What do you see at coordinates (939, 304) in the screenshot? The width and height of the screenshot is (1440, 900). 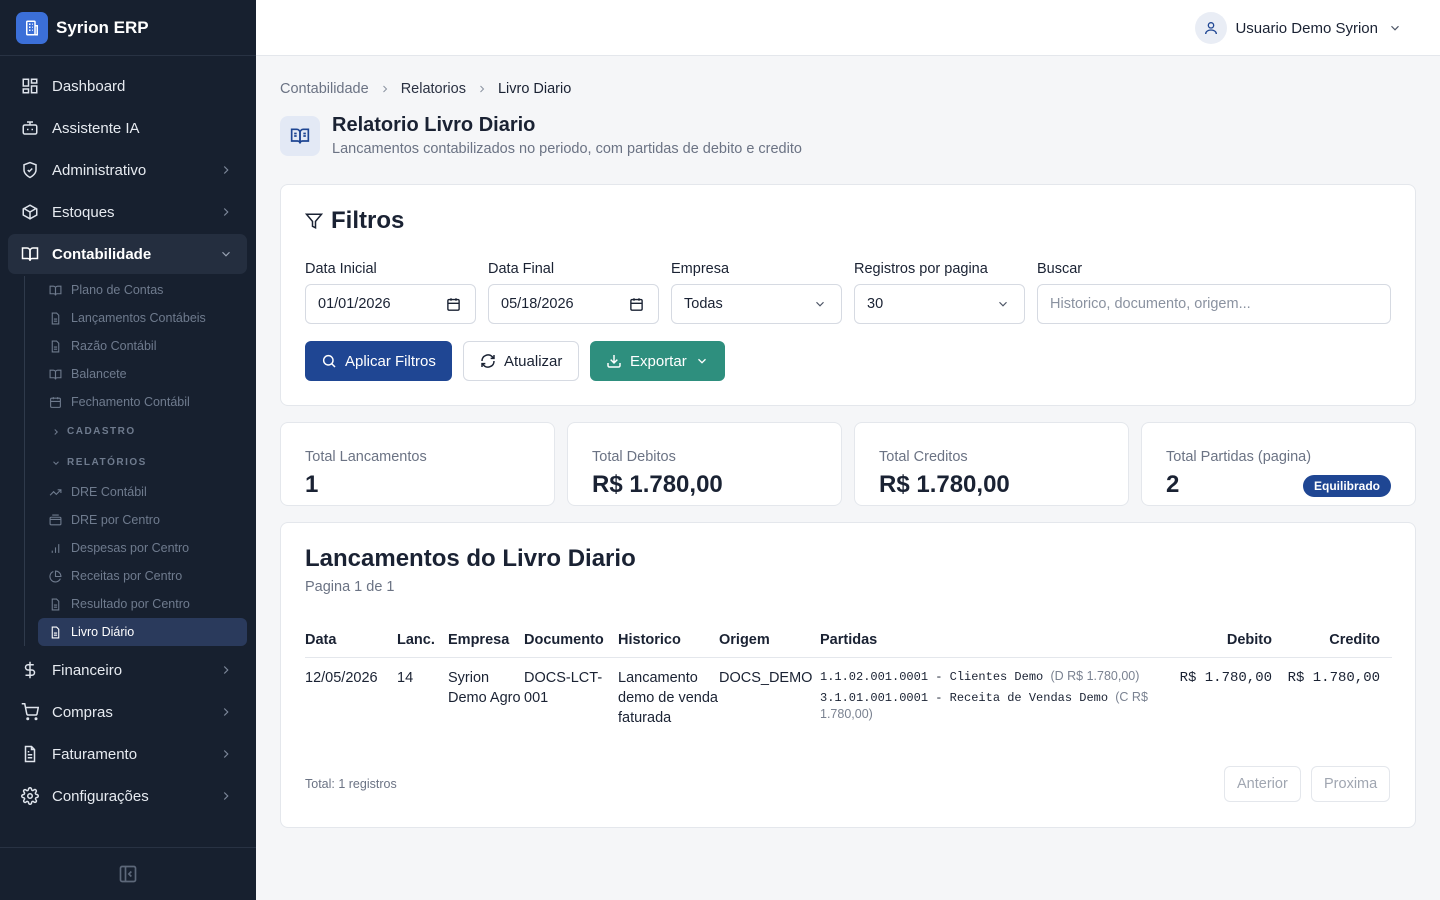 I see `registros-select: 30` at bounding box center [939, 304].